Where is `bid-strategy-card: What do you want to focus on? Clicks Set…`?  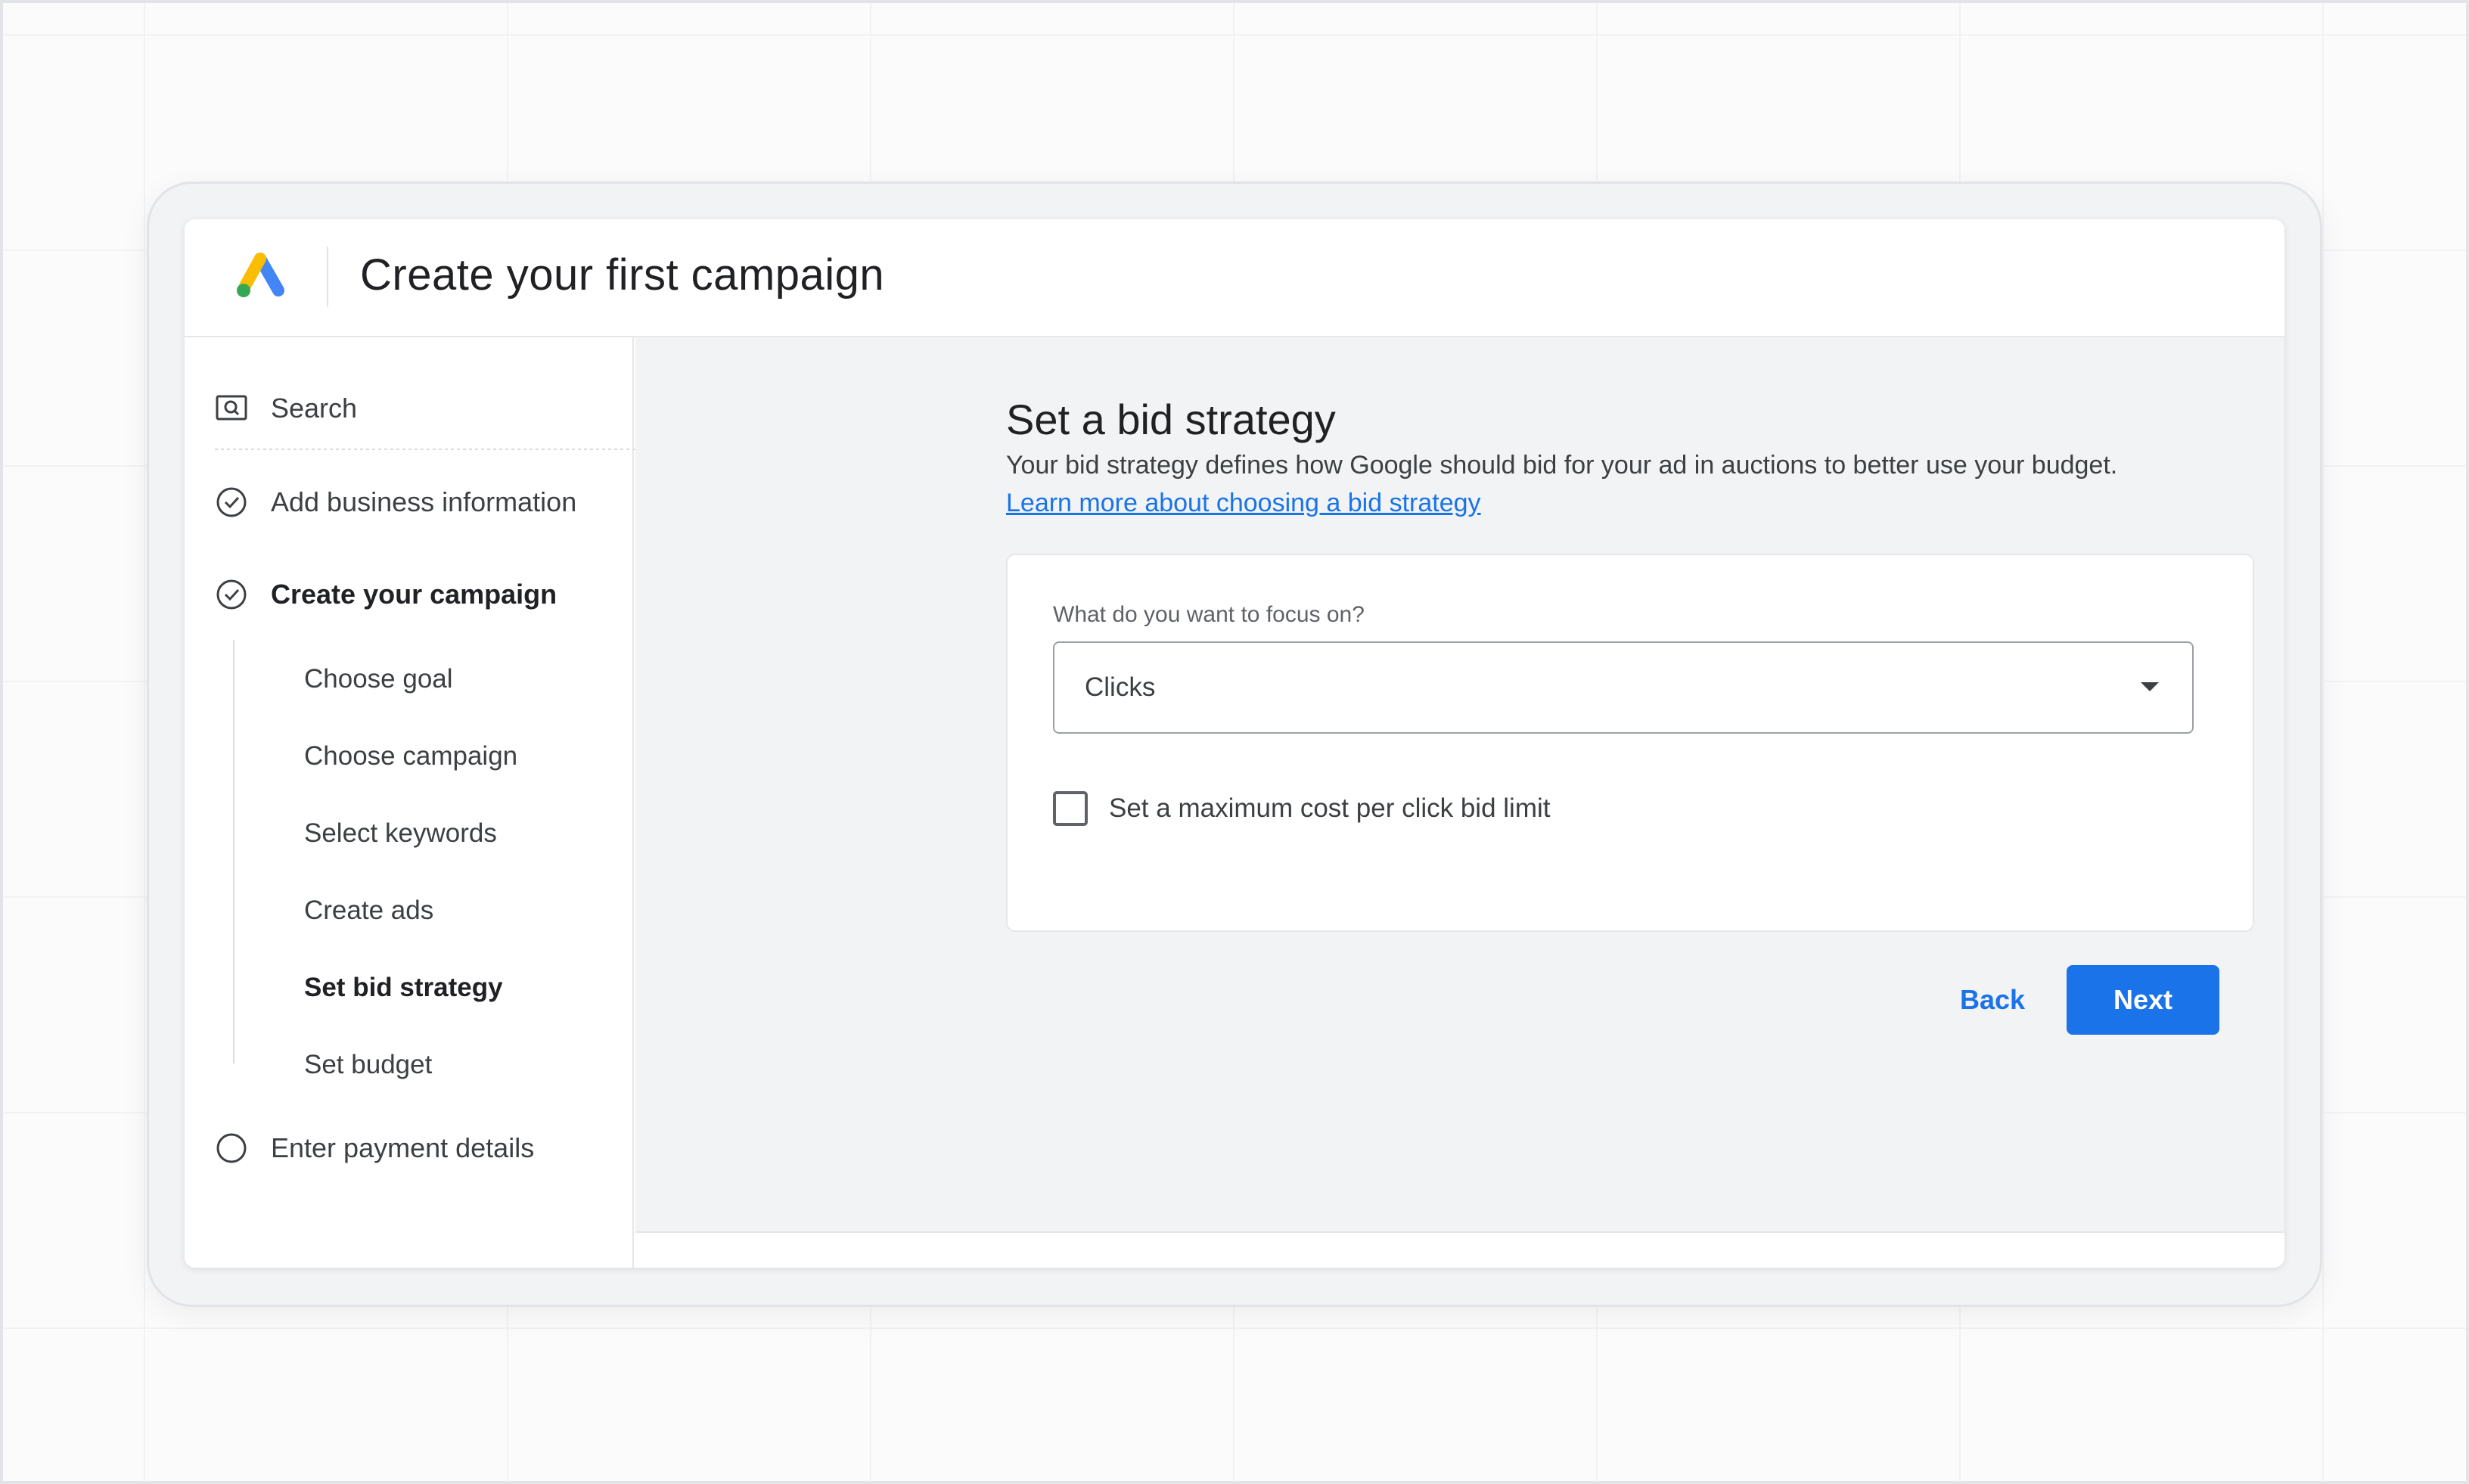
bid-strategy-card: What do you want to focus on? Clicks Set… is located at coordinates (1630, 743).